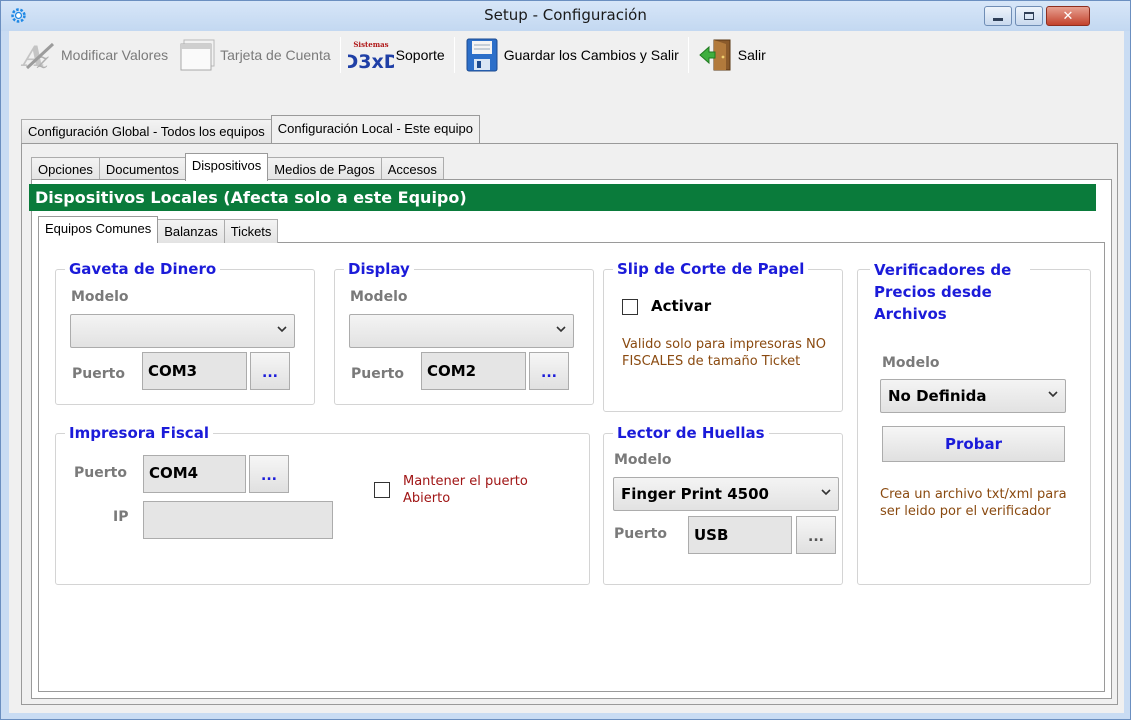  I want to click on modificar-valores-button: A z Modificar Valores, so click(94, 55).